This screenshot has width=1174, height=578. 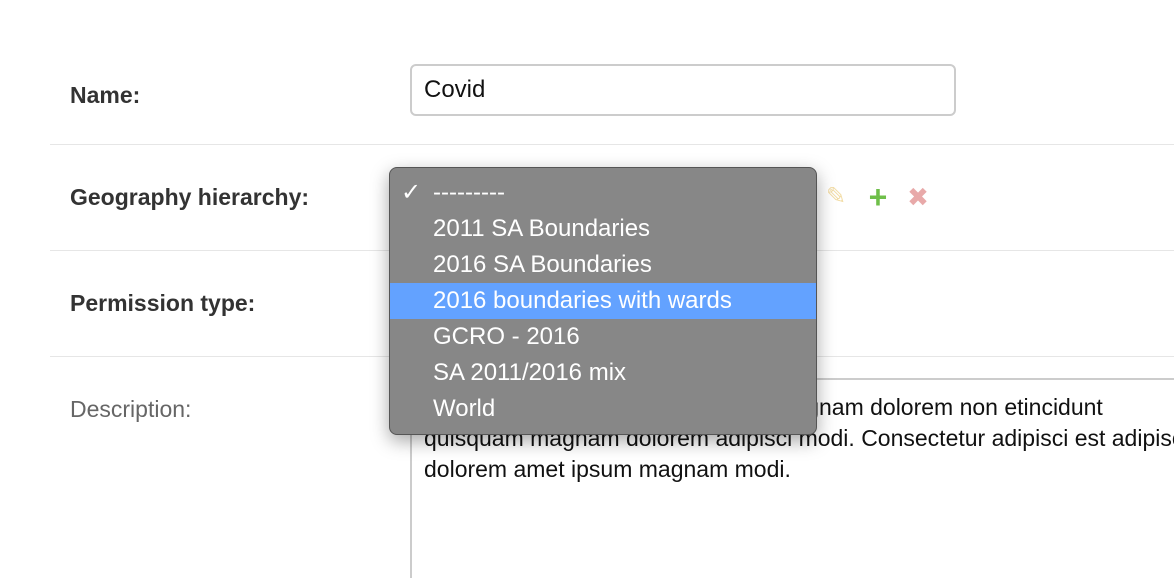 I want to click on dropdown-option: 2016 SA Boundaries, so click(x=603, y=265).